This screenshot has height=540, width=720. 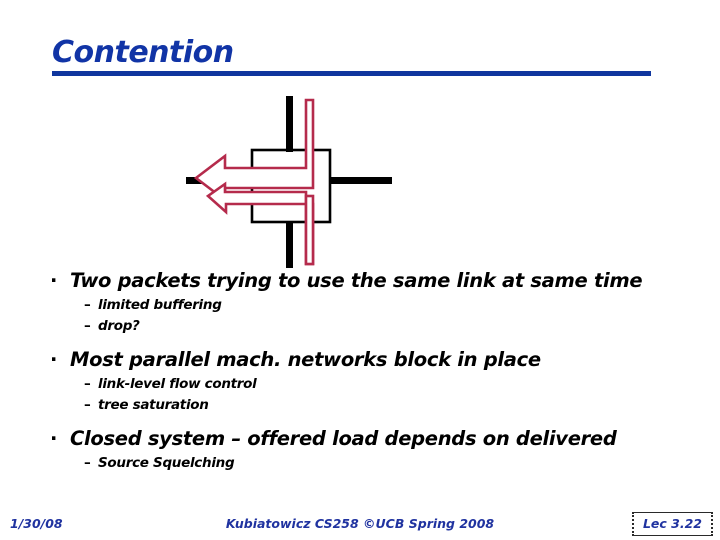 I want to click on router-contention-diagram, so click(x=295, y=182).